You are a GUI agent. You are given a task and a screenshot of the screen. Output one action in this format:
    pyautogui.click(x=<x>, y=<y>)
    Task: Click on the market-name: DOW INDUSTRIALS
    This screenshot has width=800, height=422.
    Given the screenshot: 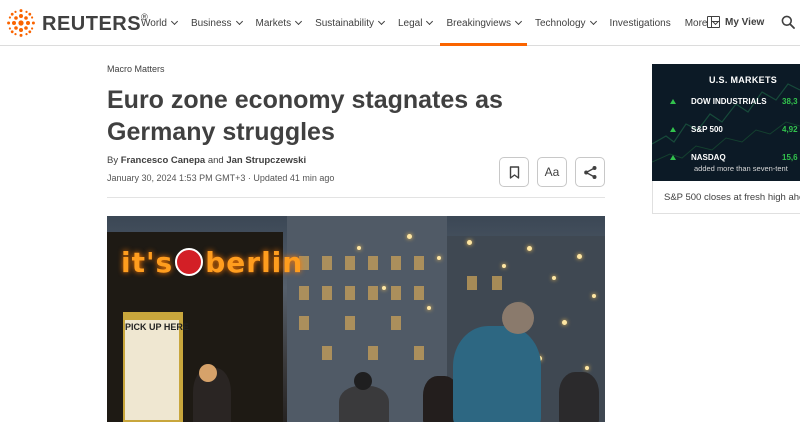 What is the action you would take?
    pyautogui.click(x=729, y=101)
    